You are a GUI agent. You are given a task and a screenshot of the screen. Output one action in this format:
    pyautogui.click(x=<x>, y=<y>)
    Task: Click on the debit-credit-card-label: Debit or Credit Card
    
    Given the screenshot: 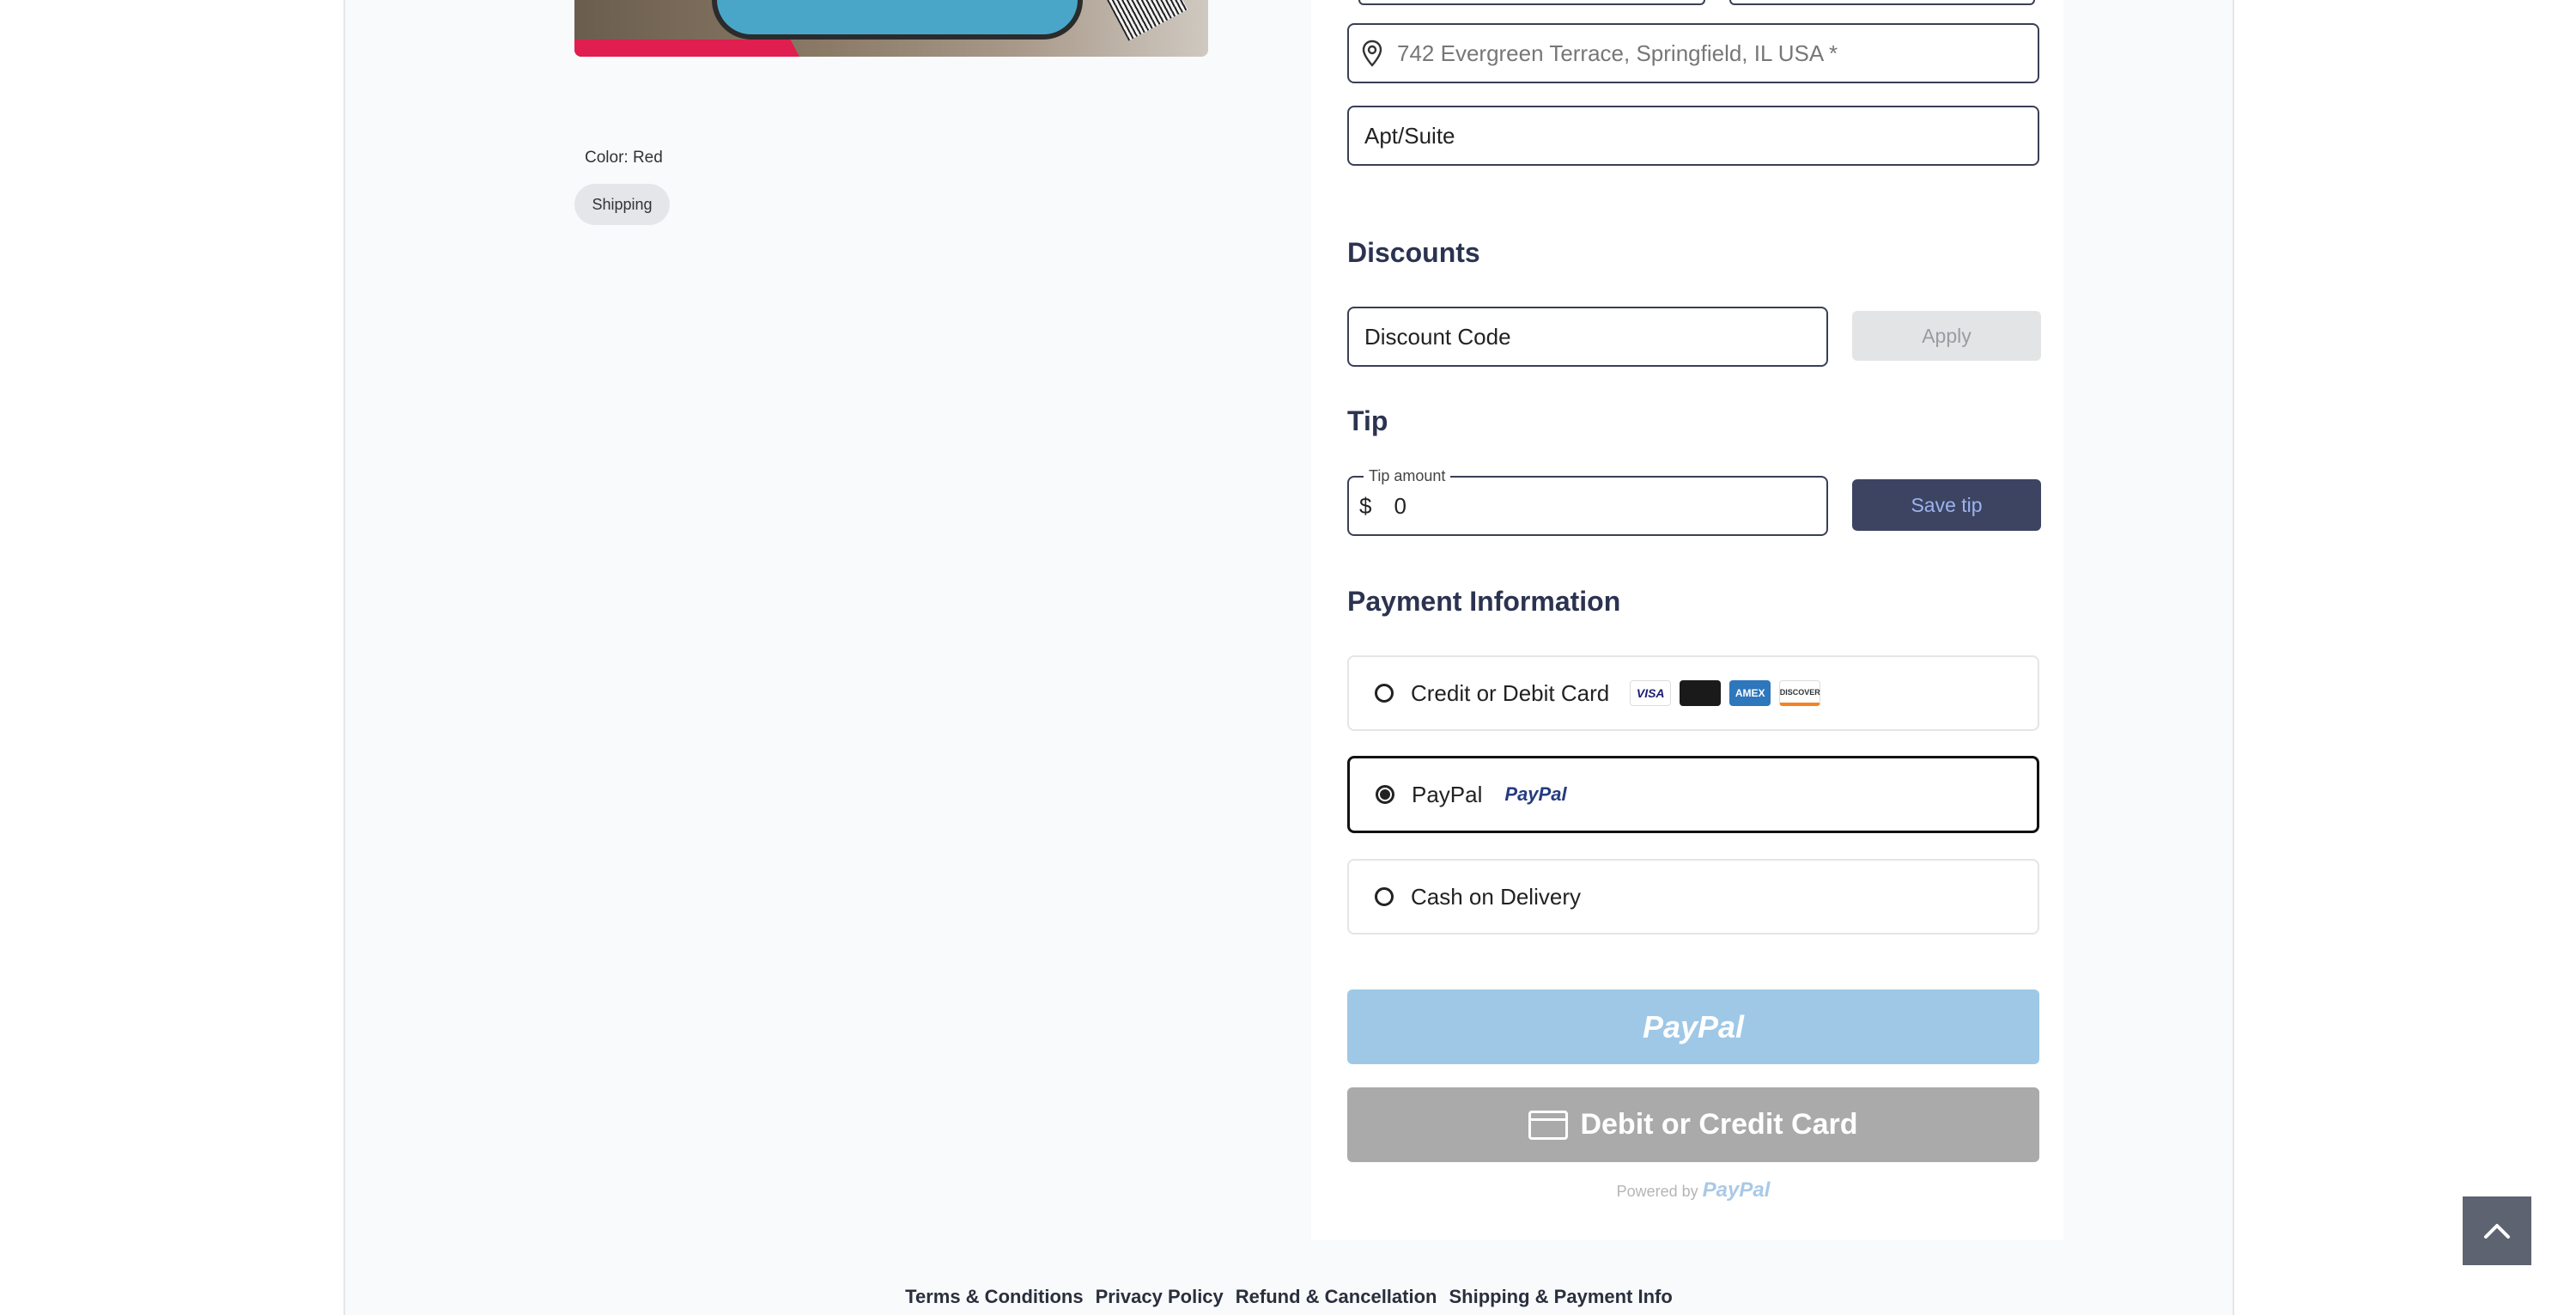 What is the action you would take?
    pyautogui.click(x=1719, y=1124)
    